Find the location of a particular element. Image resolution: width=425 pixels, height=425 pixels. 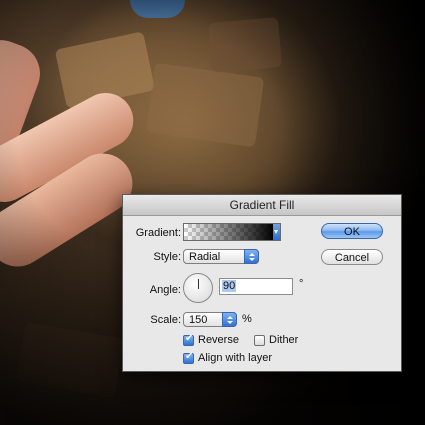

angle-value: 90 is located at coordinates (229, 286).